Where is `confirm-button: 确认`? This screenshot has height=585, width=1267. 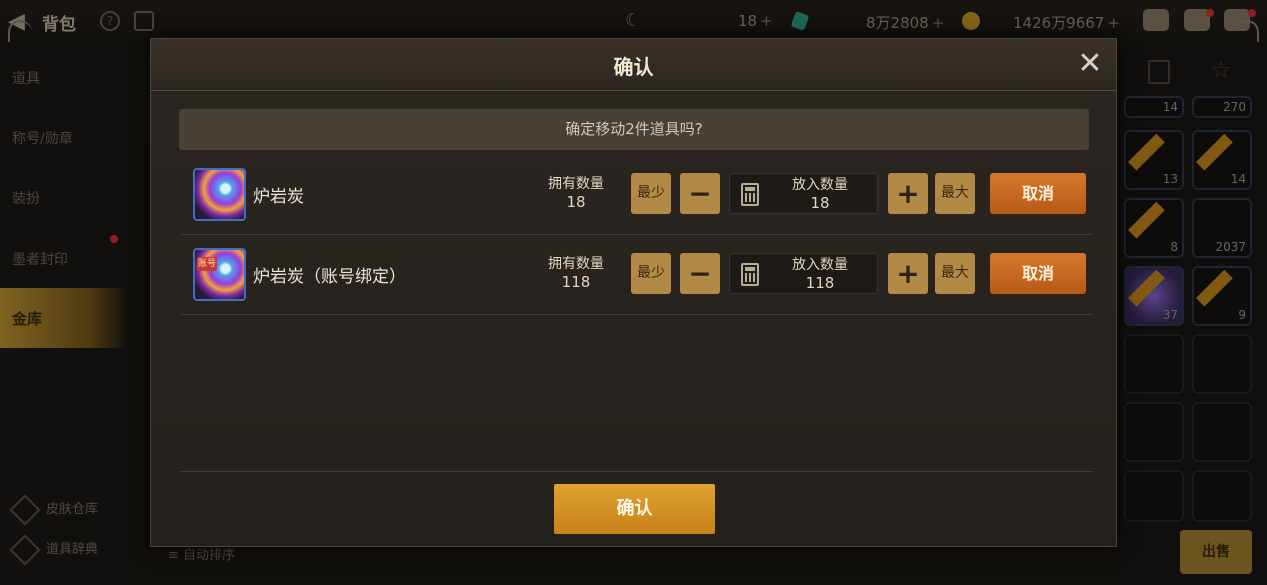
confirm-button: 确认 is located at coordinates (634, 509).